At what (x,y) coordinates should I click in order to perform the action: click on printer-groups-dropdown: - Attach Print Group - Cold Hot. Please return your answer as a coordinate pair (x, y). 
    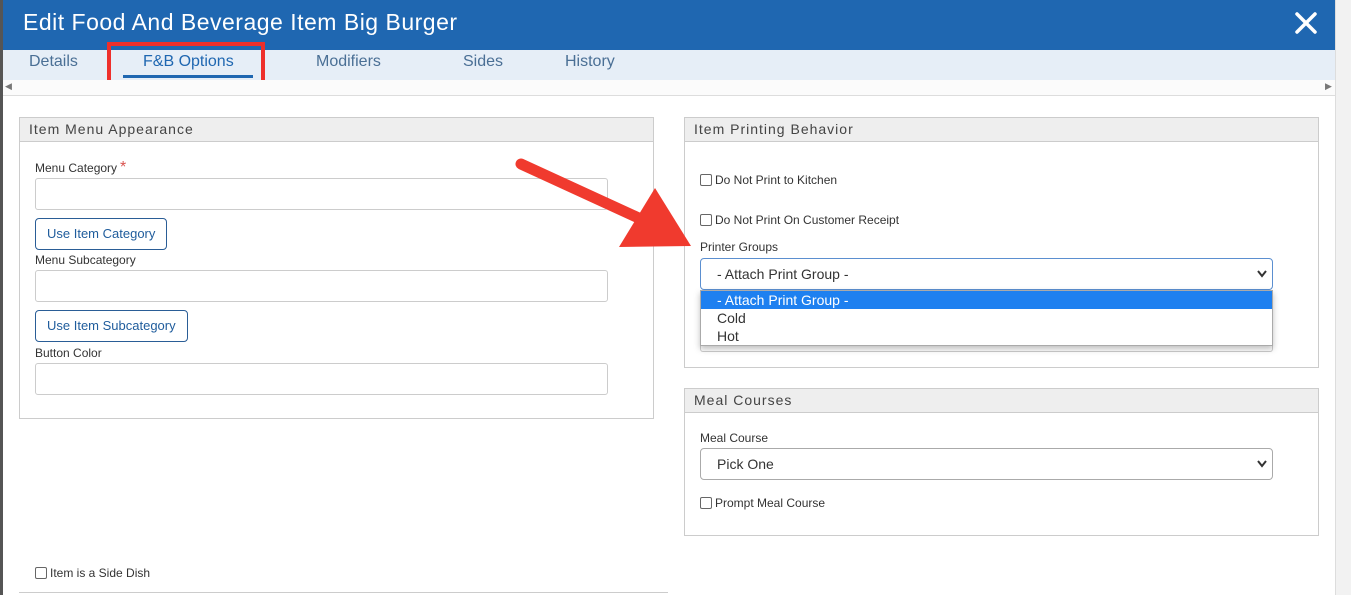
    Looking at the image, I should click on (986, 318).